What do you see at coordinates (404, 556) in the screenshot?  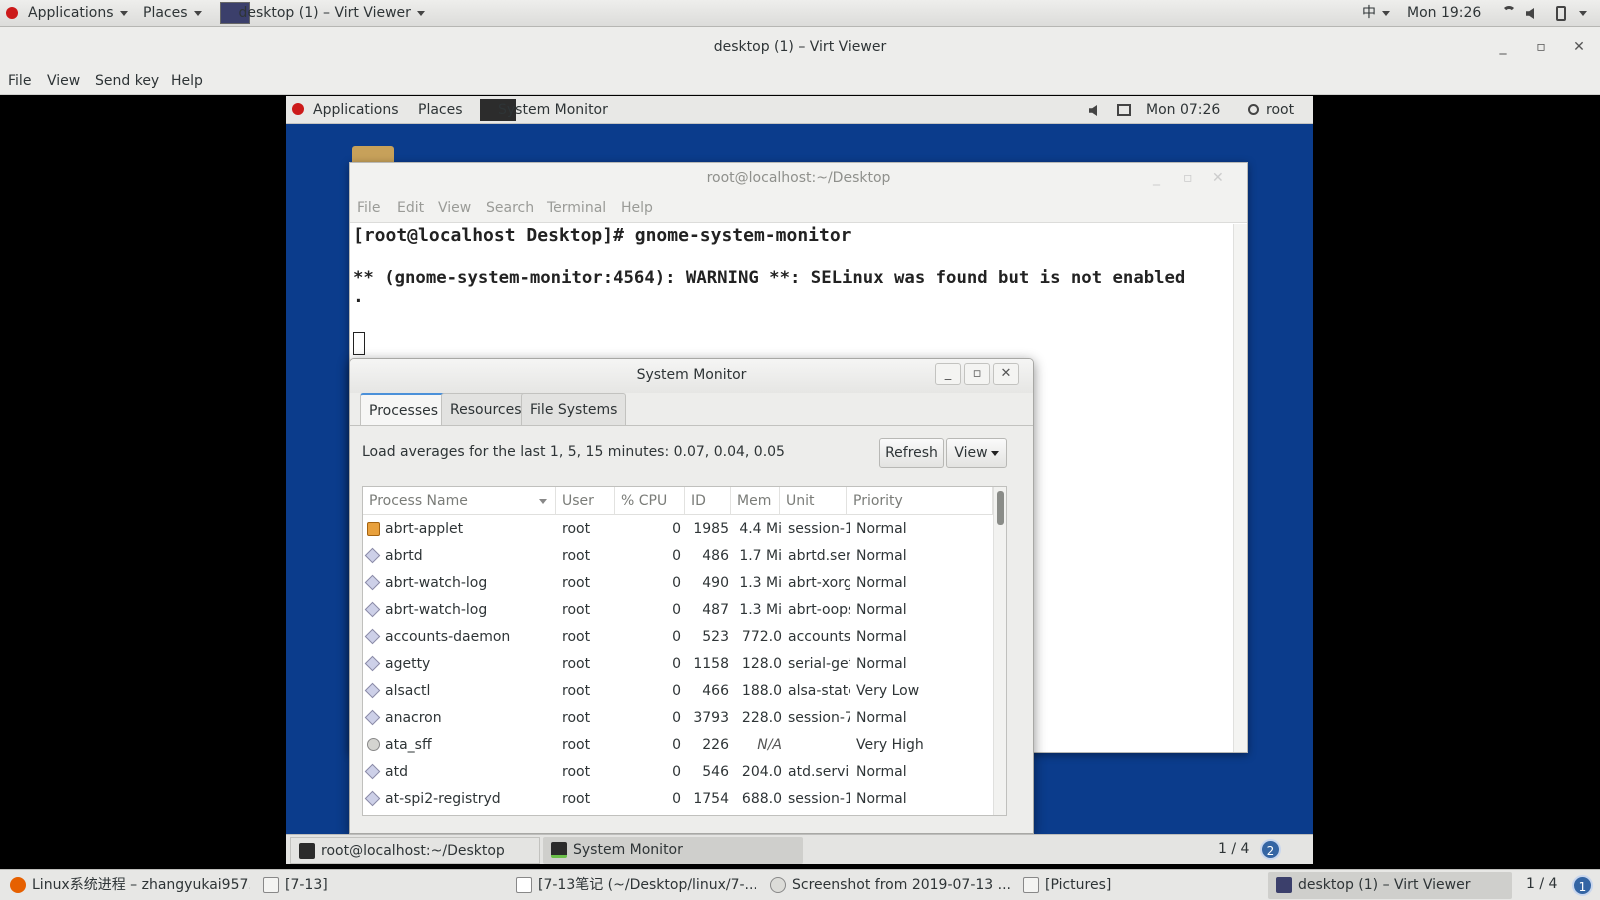 I see `cell-name: abrtd` at bounding box center [404, 556].